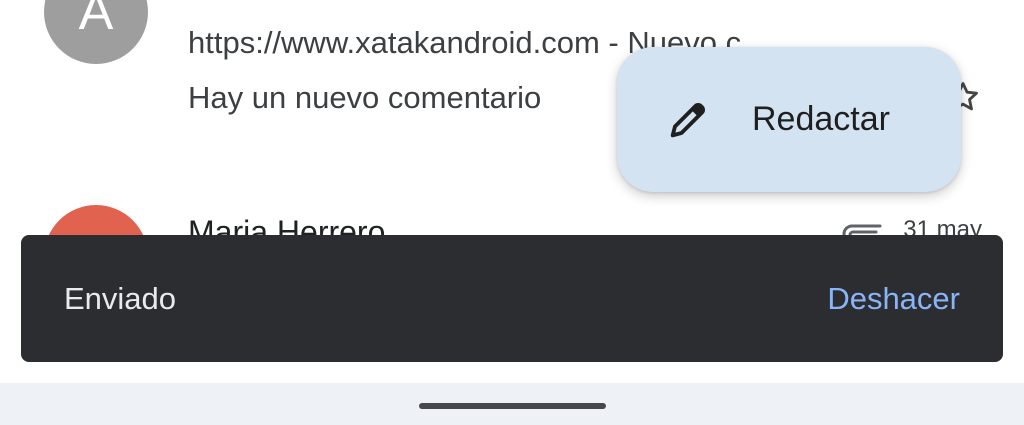 The height and width of the screenshot is (425, 1024). What do you see at coordinates (120, 298) in the screenshot?
I see `snackbar-message: Enviado` at bounding box center [120, 298].